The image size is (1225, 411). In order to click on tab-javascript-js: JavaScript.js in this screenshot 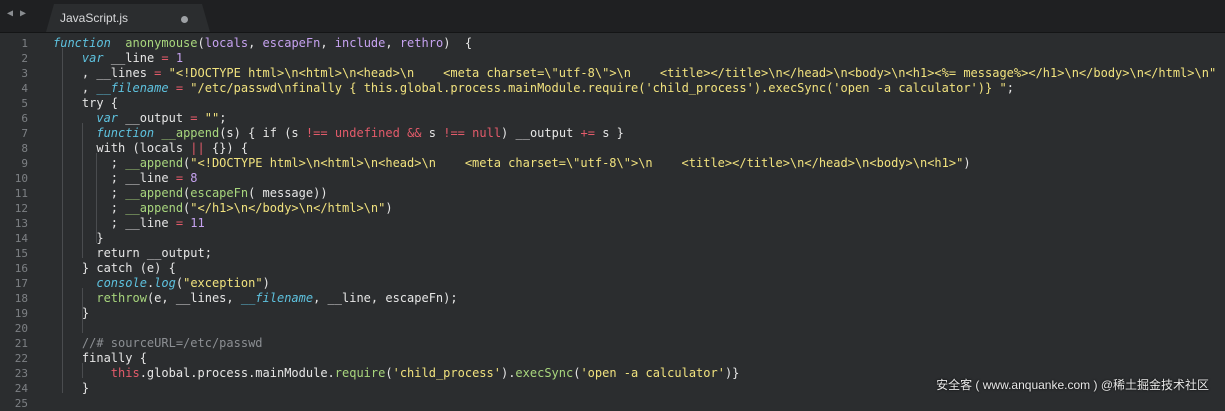, I will do `click(128, 18)`.